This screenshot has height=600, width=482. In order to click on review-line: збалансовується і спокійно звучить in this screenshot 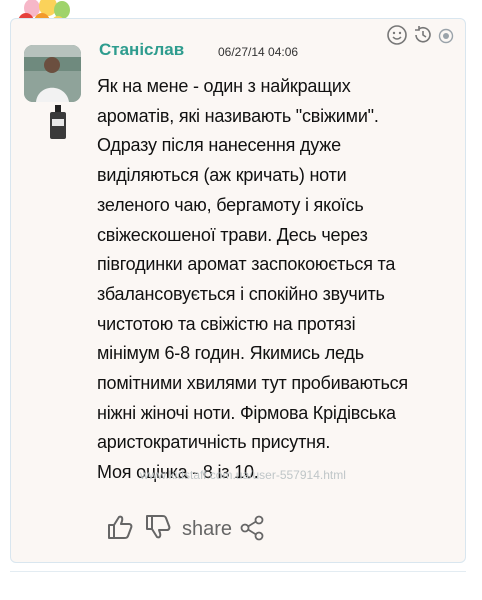, I will do `click(241, 293)`.